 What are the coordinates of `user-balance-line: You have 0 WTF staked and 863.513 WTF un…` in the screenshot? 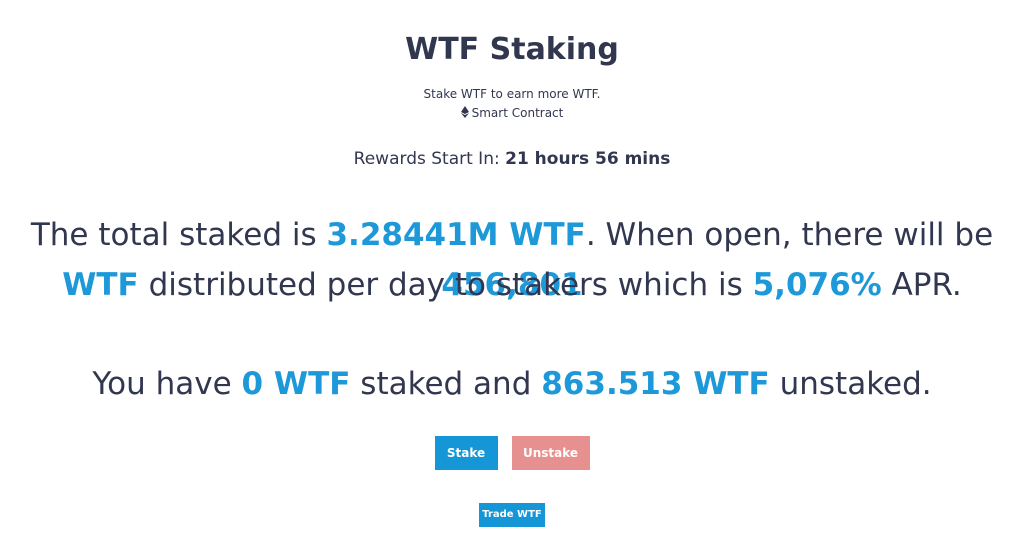 It's located at (512, 384).